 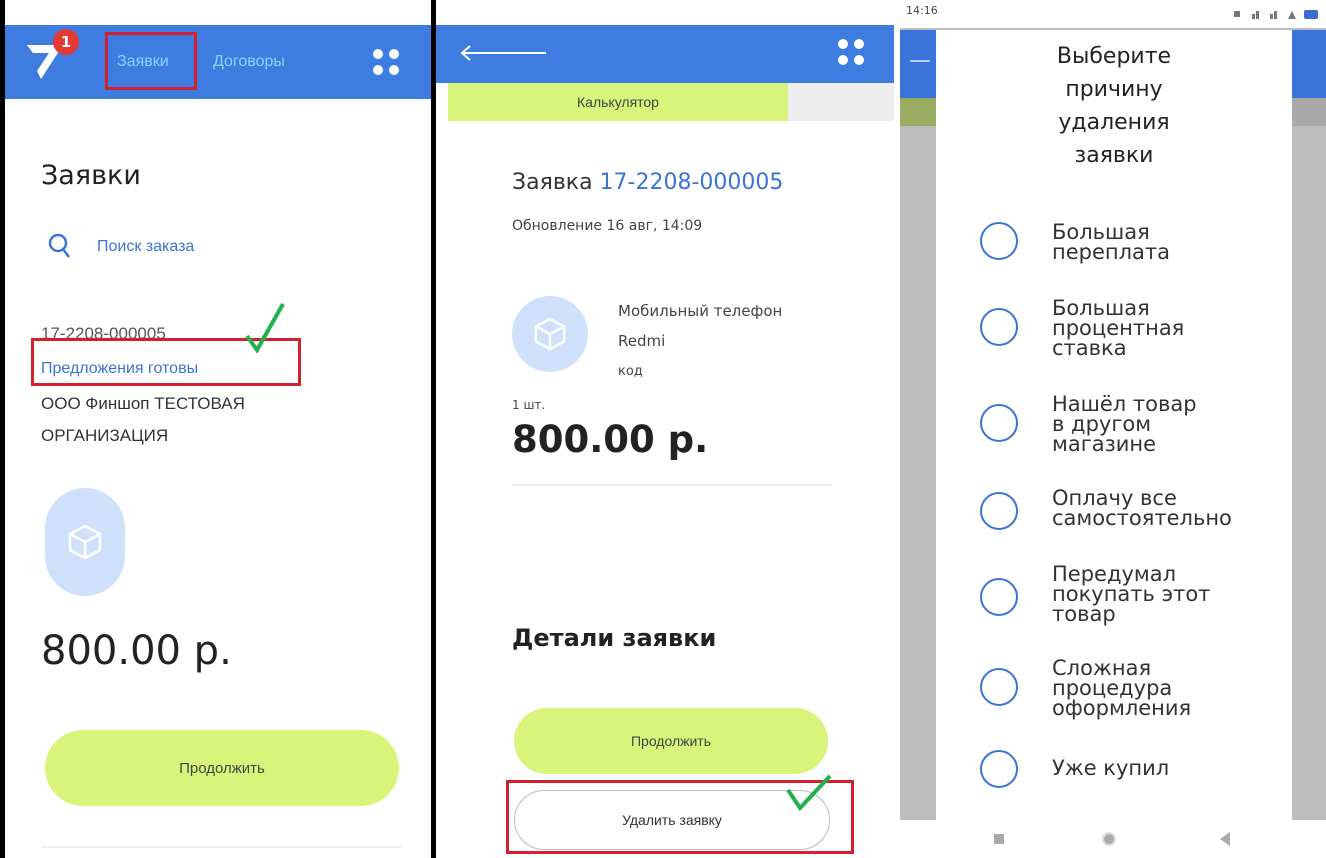 What do you see at coordinates (552, 182) in the screenshot?
I see `order-title-label: Заявка` at bounding box center [552, 182].